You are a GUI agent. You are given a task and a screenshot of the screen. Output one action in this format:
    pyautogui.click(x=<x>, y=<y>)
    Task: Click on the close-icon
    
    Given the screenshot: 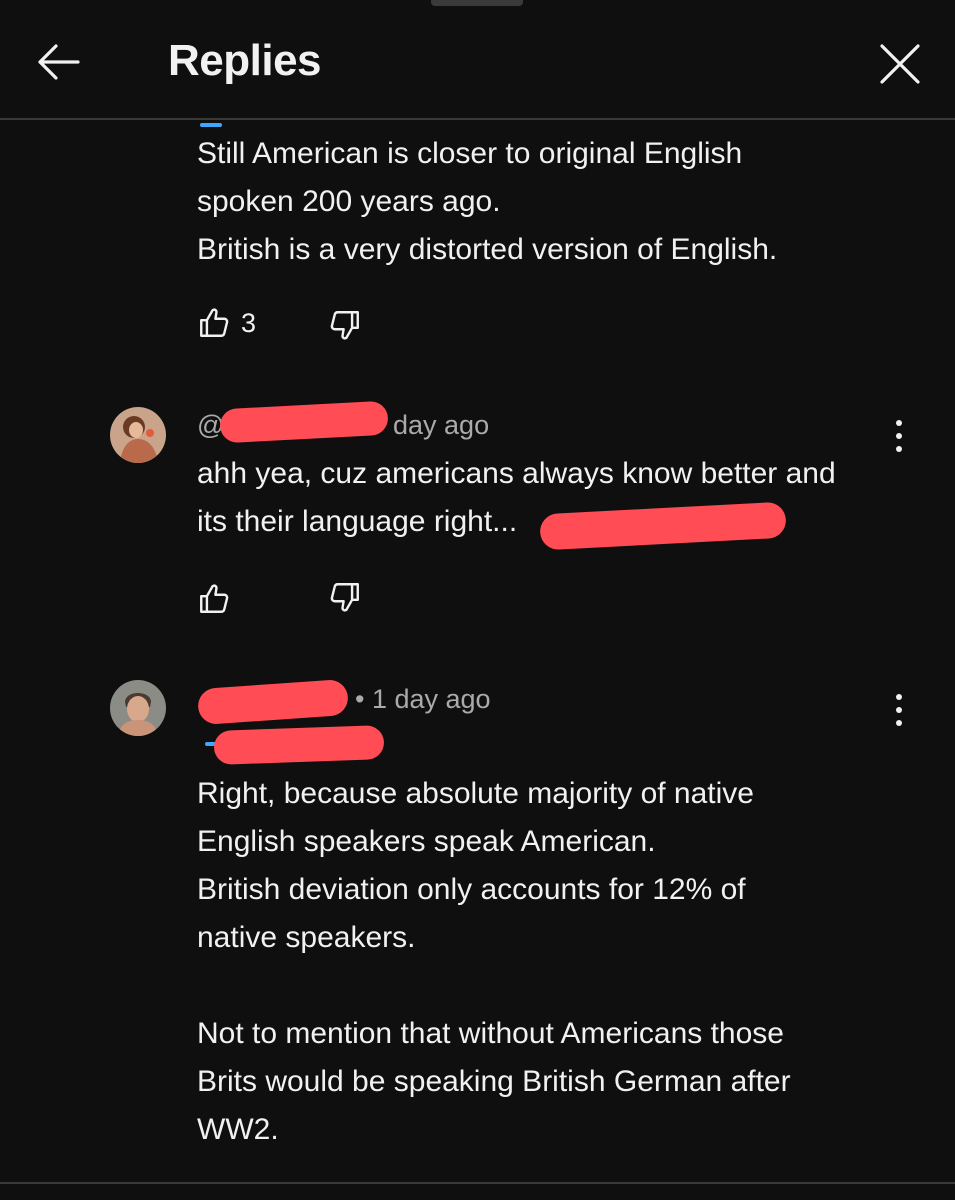 What is the action you would take?
    pyautogui.click(x=900, y=64)
    